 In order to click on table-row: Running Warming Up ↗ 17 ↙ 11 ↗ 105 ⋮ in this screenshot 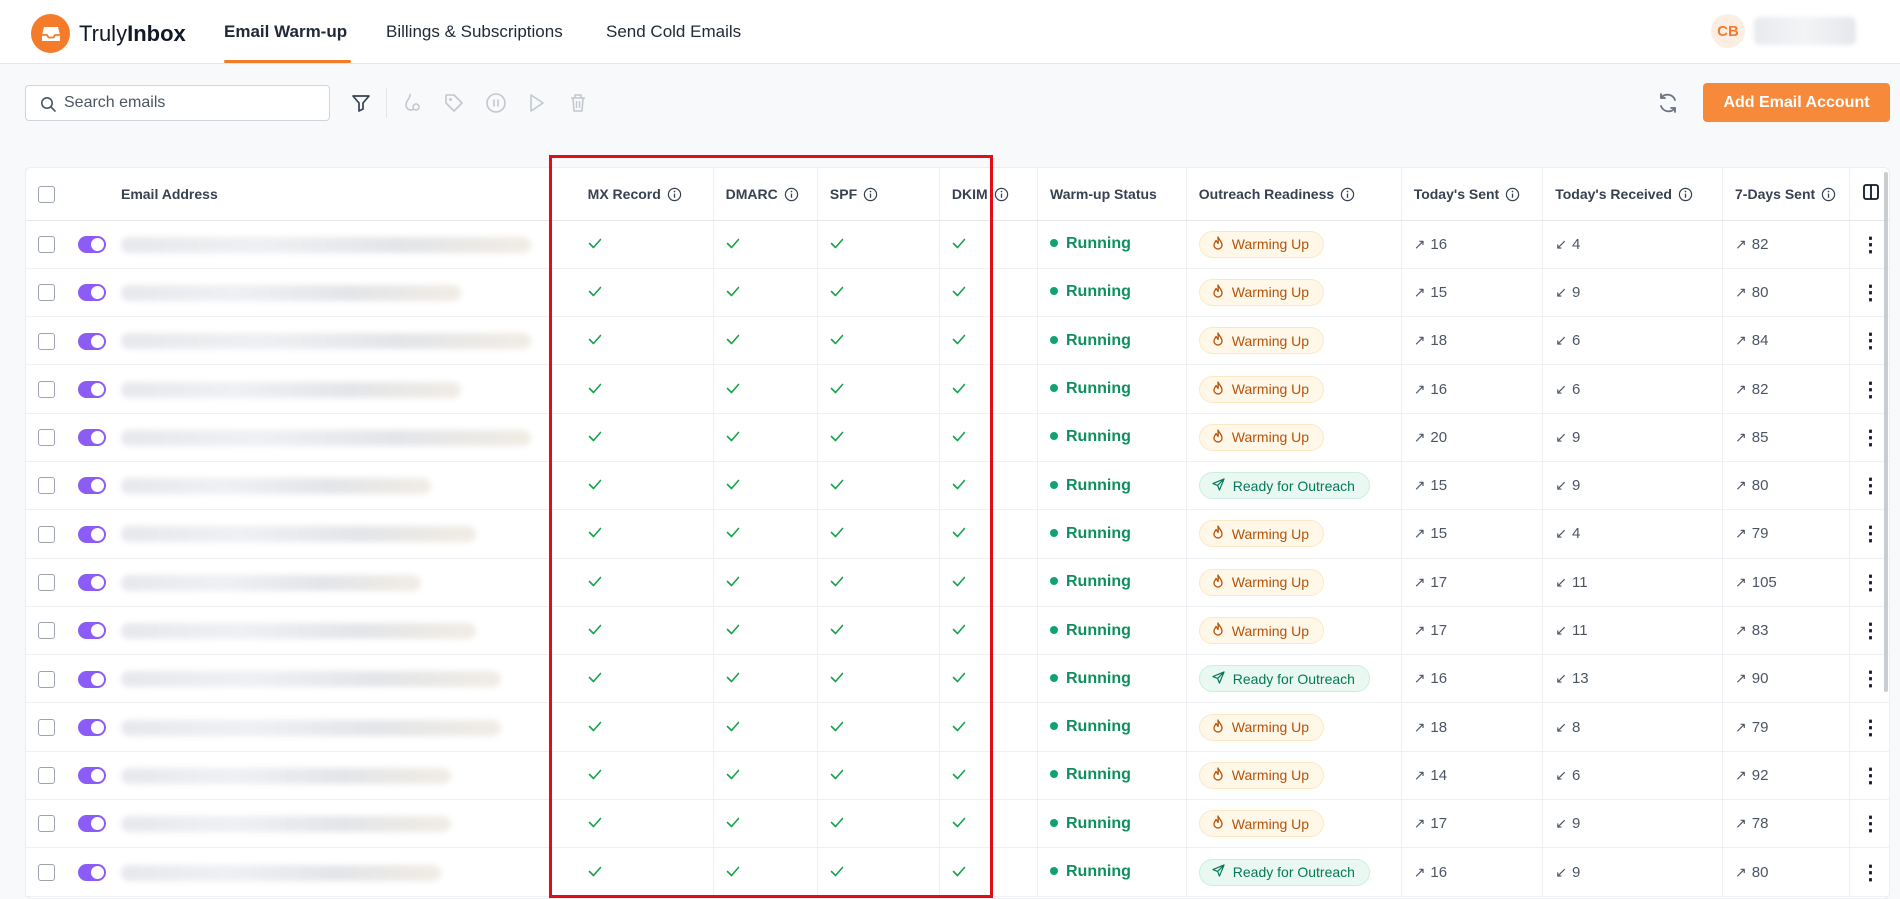, I will do `click(957, 582)`.